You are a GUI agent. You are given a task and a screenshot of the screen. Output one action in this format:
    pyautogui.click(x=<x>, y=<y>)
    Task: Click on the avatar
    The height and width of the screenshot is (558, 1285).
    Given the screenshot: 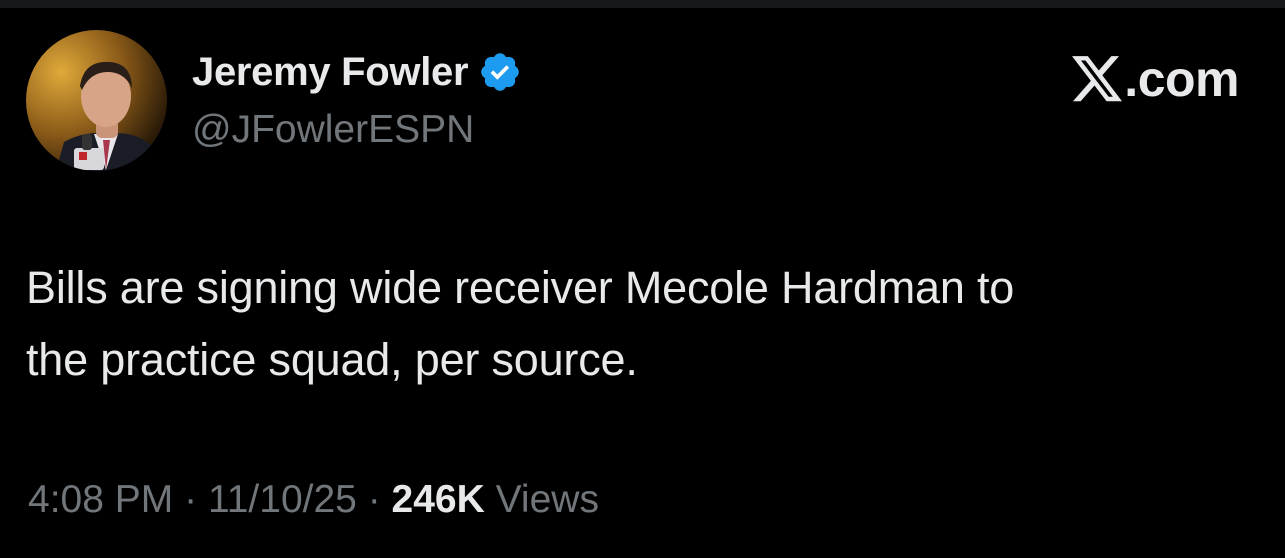 What is the action you would take?
    pyautogui.click(x=96, y=100)
    